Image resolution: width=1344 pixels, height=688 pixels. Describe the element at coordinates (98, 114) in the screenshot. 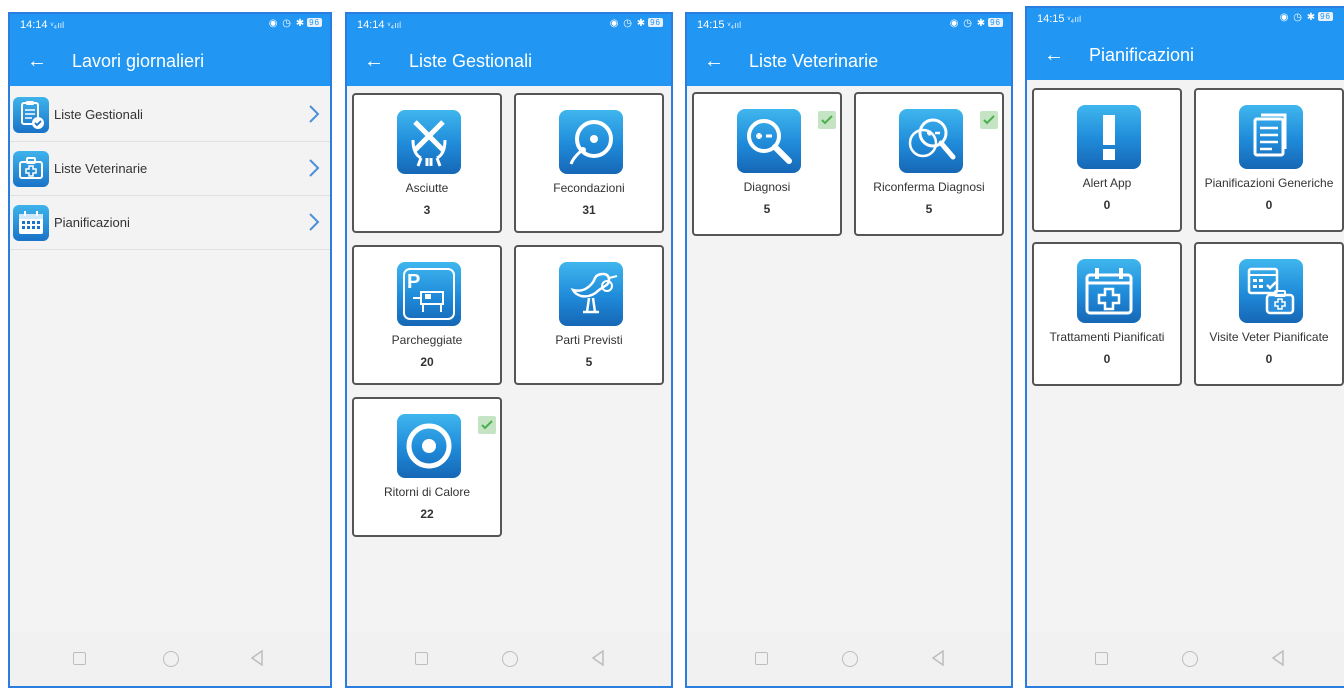

I see `list-item-label: Liste Gestionali` at that location.